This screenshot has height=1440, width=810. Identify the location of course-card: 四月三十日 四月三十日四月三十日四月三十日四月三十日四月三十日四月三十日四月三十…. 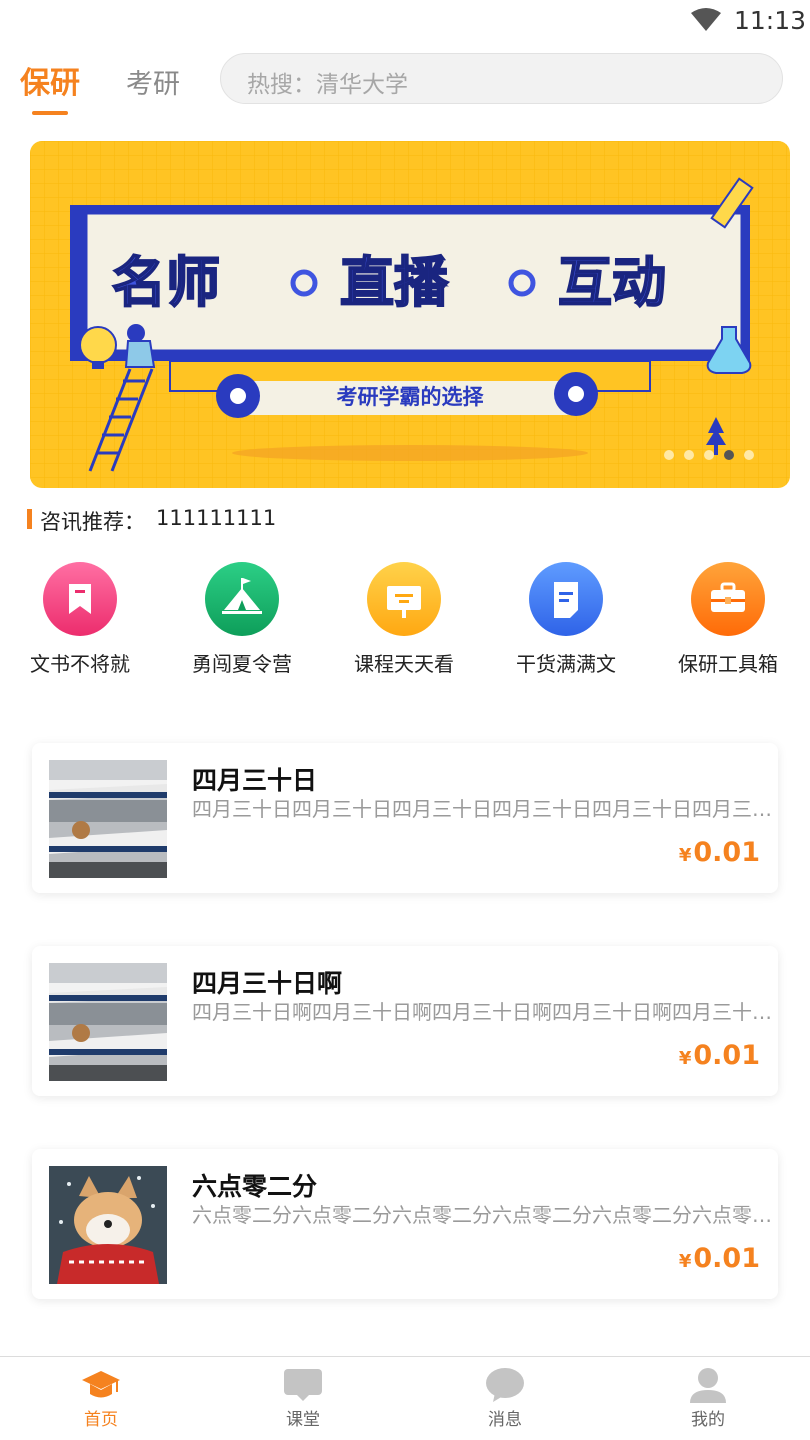
(408, 818).